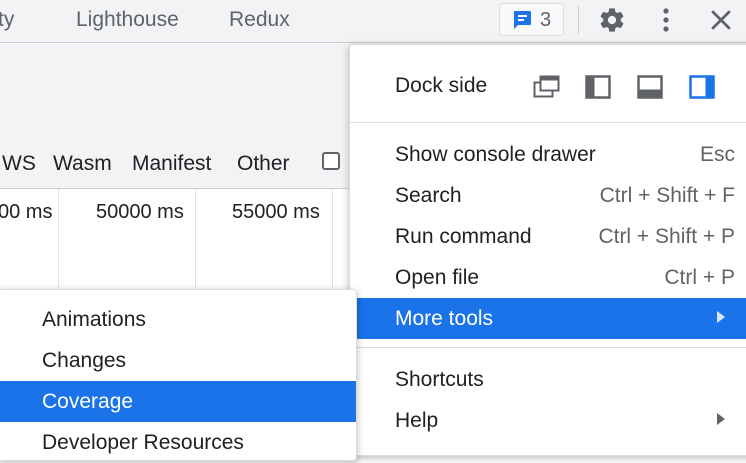  Describe the element at coordinates (178, 401) in the screenshot. I see `submenu-item-coverage: Coverage` at that location.